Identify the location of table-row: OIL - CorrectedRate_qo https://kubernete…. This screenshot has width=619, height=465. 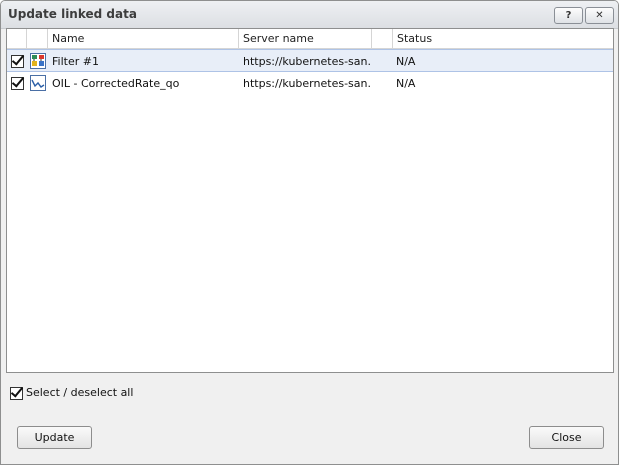
(310, 83).